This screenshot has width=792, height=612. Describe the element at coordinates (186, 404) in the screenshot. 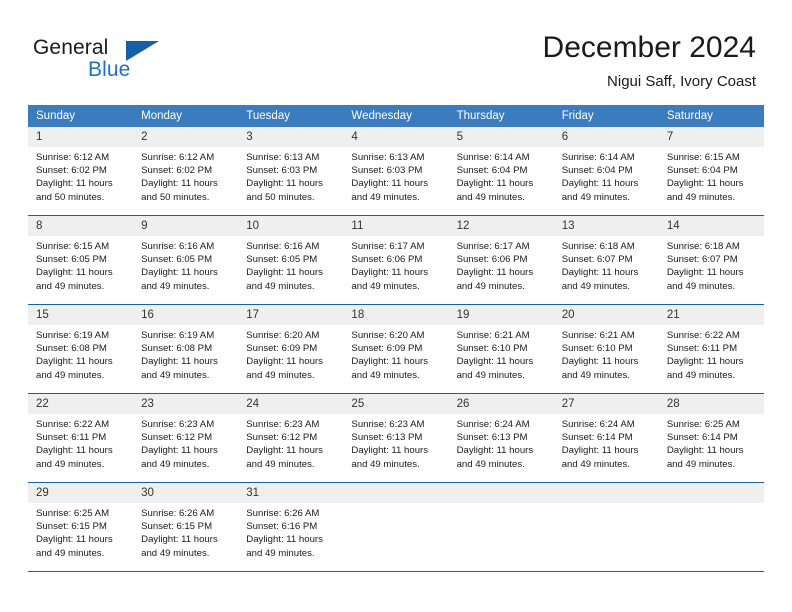

I see `day-number: 23` at that location.